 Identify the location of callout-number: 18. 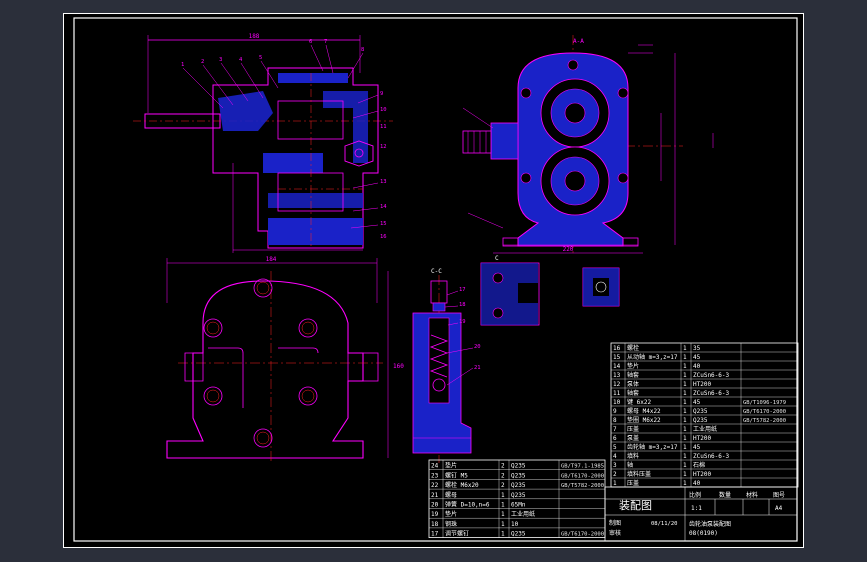
(462, 305).